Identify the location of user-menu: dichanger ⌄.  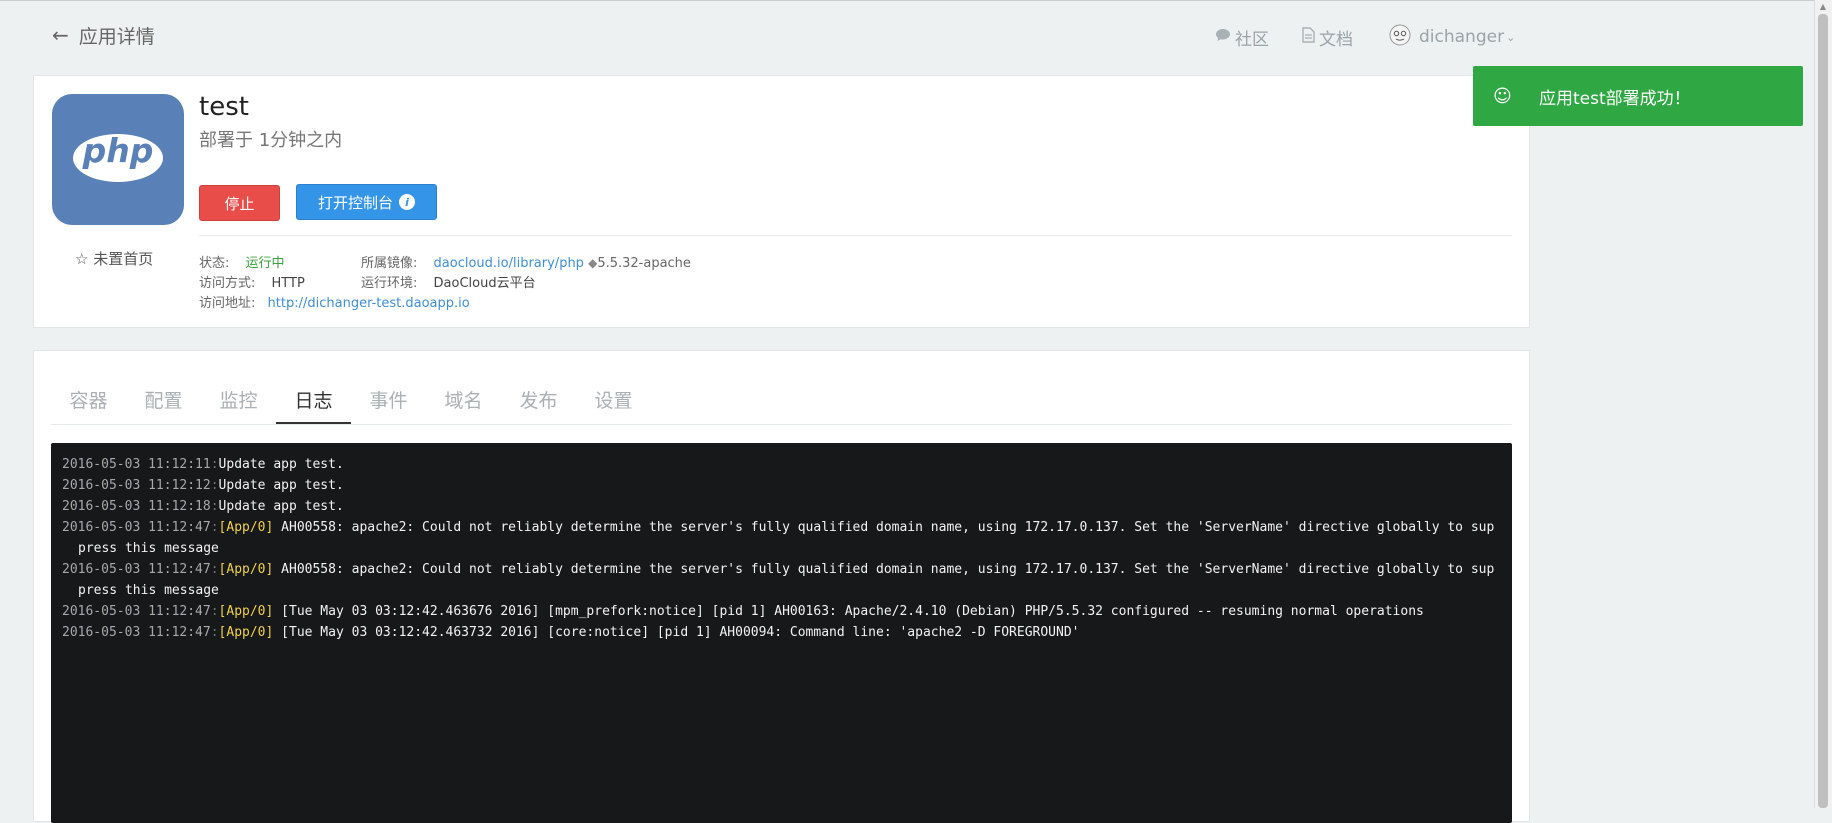
(1452, 37).